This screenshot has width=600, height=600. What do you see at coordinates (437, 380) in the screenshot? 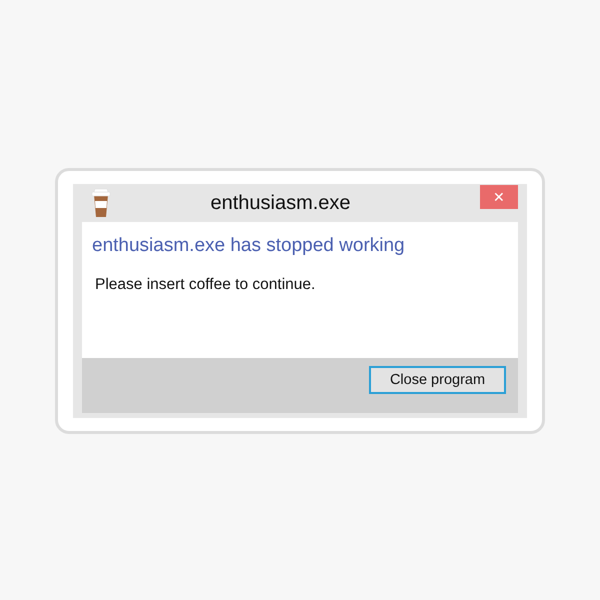
I see `close-program-button: Close program` at bounding box center [437, 380].